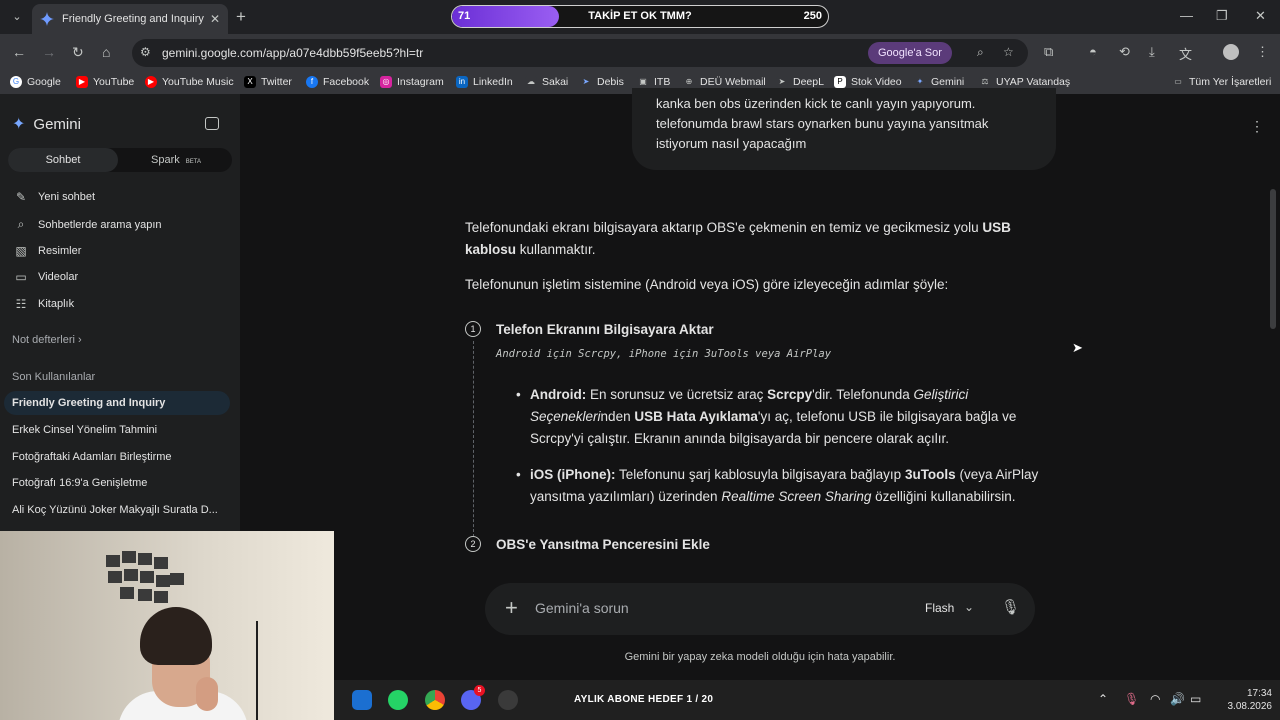  I want to click on gemini-logo: ✦ Gemini, so click(46, 124).